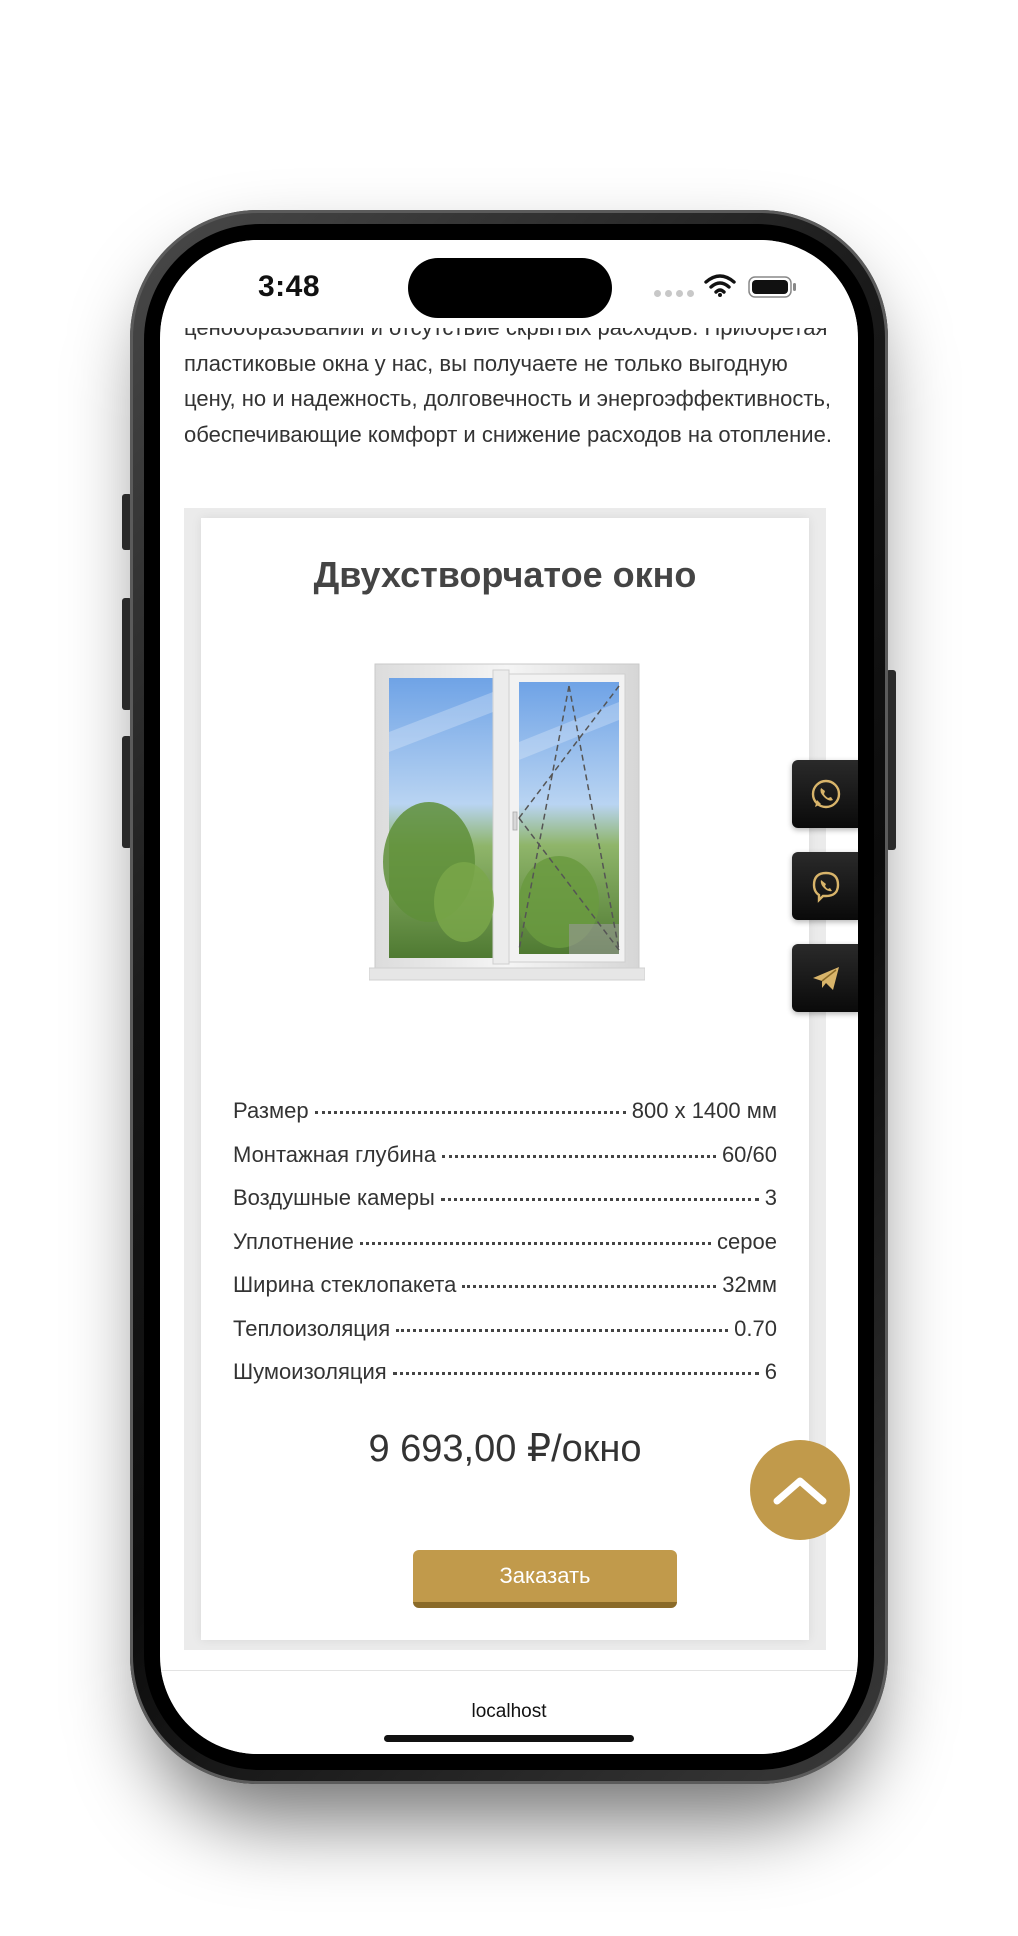  I want to click on spec-label: Шумоизоляция, so click(310, 1371).